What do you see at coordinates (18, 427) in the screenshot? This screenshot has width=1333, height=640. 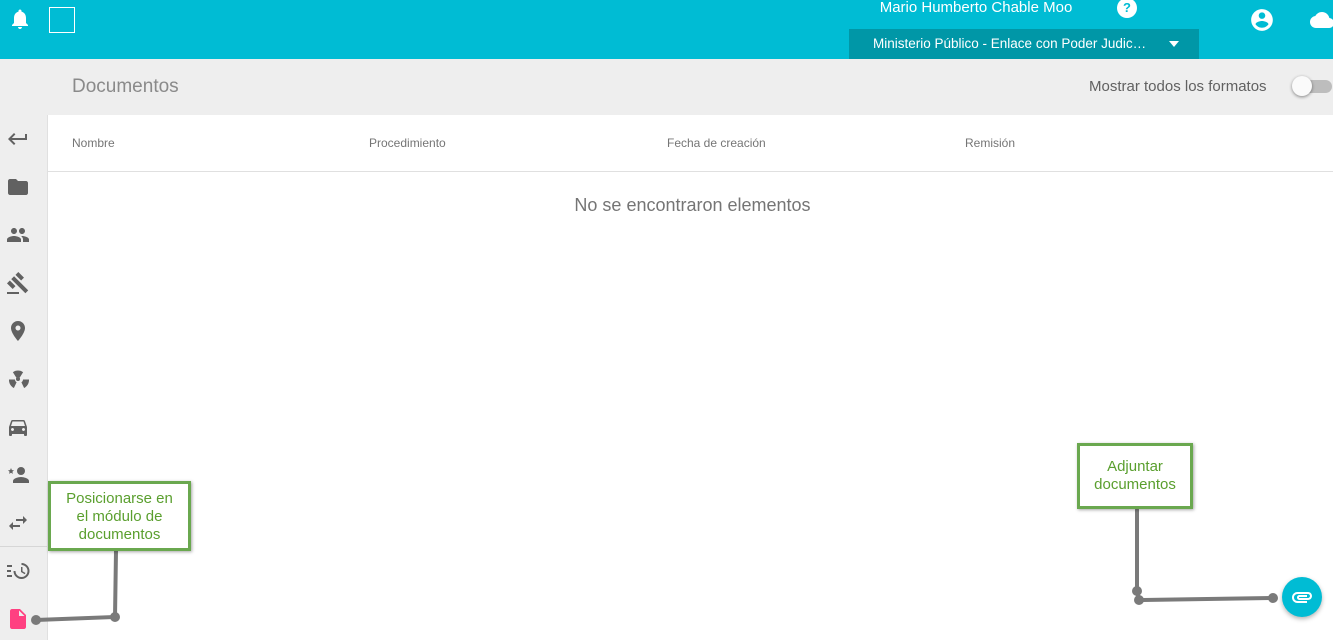 I see `car-icon` at bounding box center [18, 427].